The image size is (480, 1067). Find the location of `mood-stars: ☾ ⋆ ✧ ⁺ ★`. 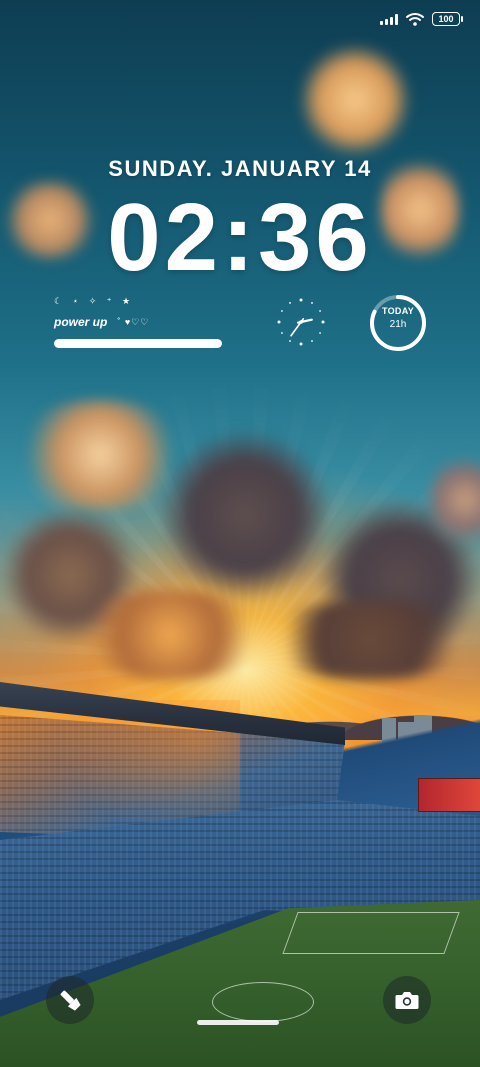

mood-stars: ☾ ⋆ ✧ ⁺ ★ is located at coordinates (94, 301).